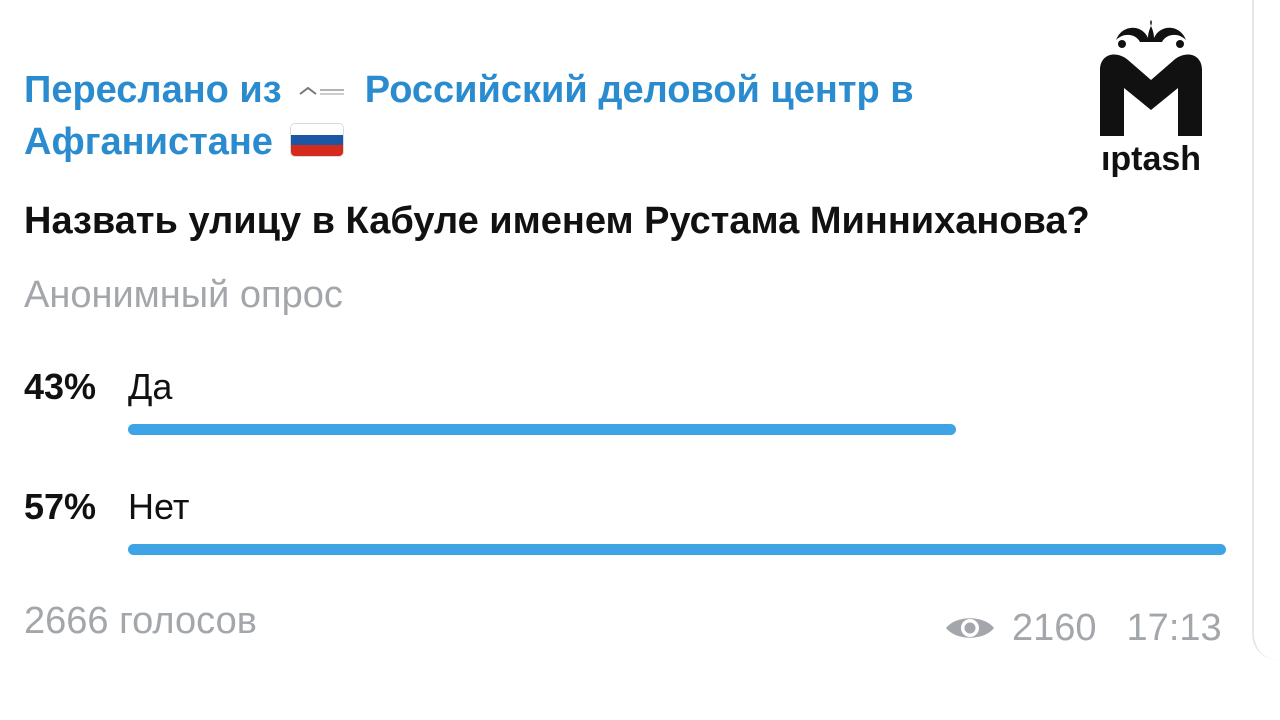 This screenshot has height=720, width=1280. I want to click on logo-emblem-icon, so click(1151, 78).